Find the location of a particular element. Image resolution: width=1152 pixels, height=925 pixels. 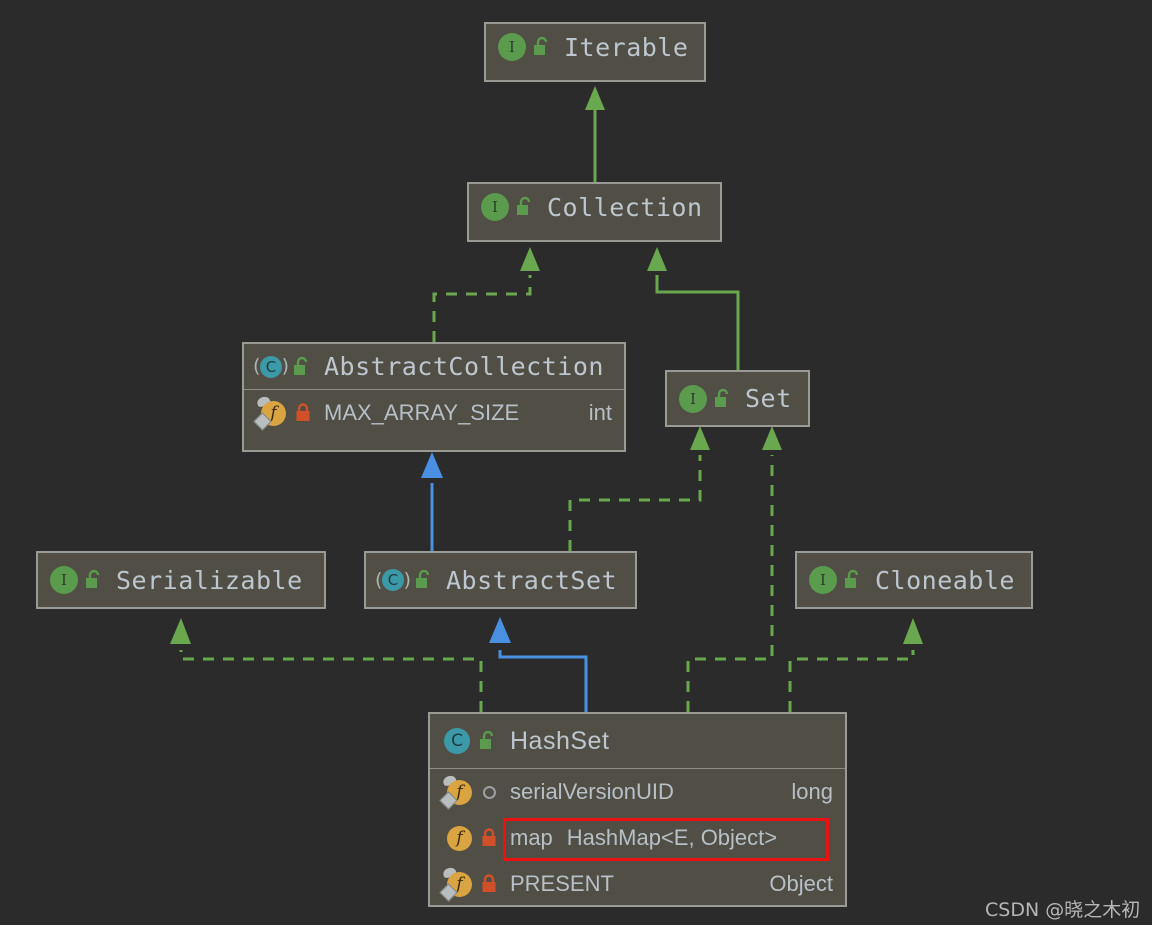

member-name: serialVersionUID is located at coordinates (592, 791).